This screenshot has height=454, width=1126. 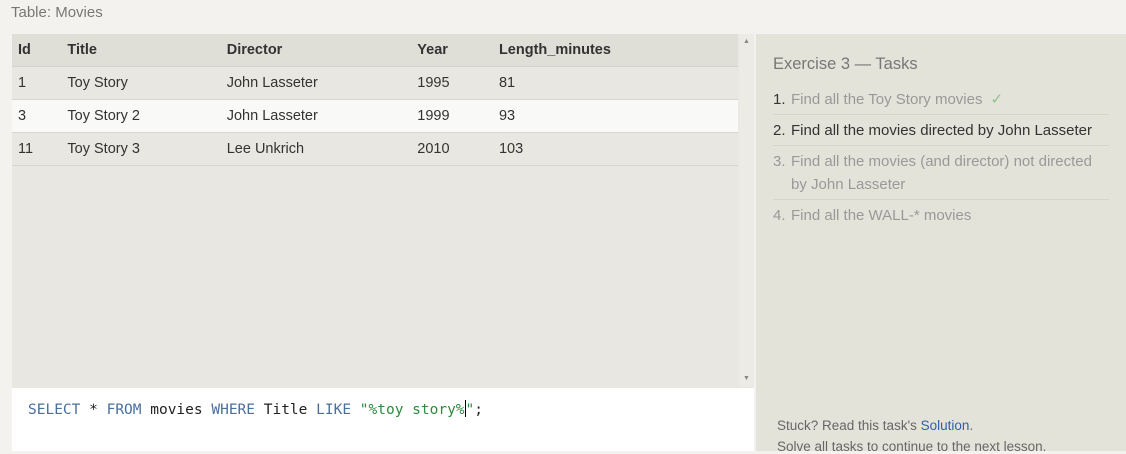 I want to click on task-item-1: 1. Find all the Toy Story movies ✓, so click(x=941, y=99).